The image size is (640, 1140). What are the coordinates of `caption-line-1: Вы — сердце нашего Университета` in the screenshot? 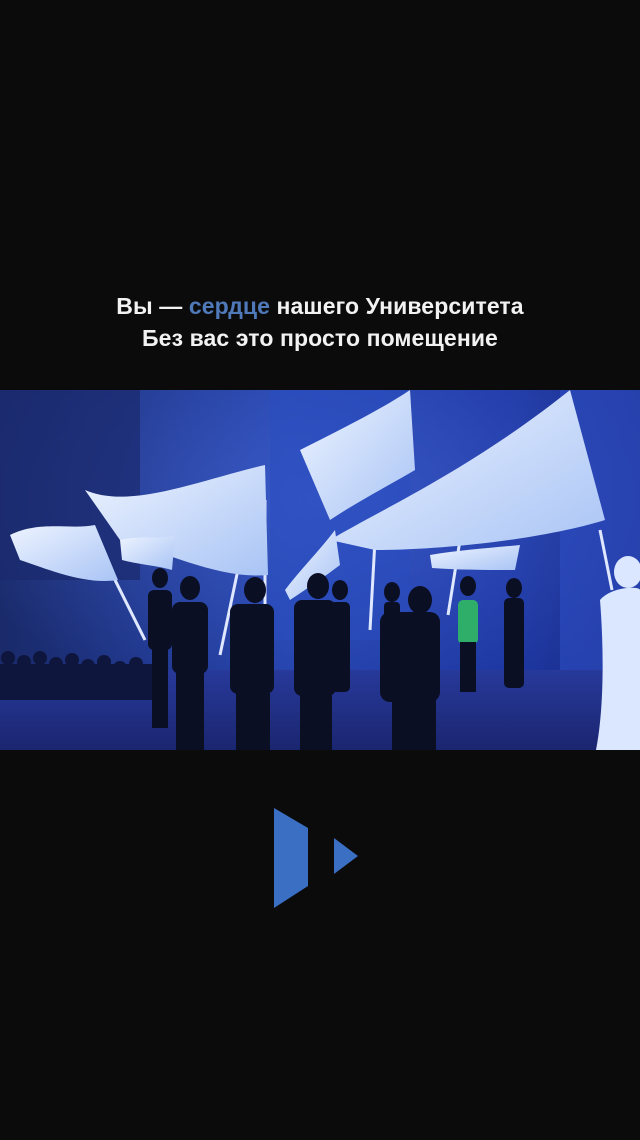 It's located at (320, 306).